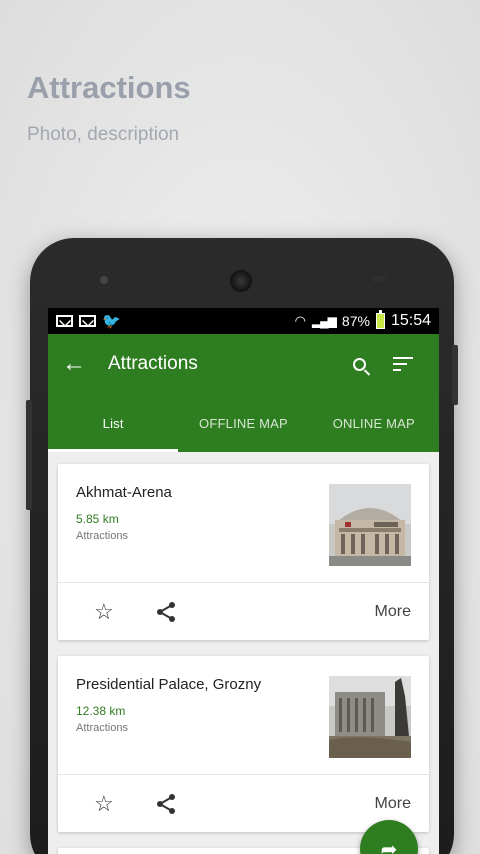 Image resolution: width=480 pixels, height=854 pixels. What do you see at coordinates (109, 87) in the screenshot?
I see `promo-title: Attractions` at bounding box center [109, 87].